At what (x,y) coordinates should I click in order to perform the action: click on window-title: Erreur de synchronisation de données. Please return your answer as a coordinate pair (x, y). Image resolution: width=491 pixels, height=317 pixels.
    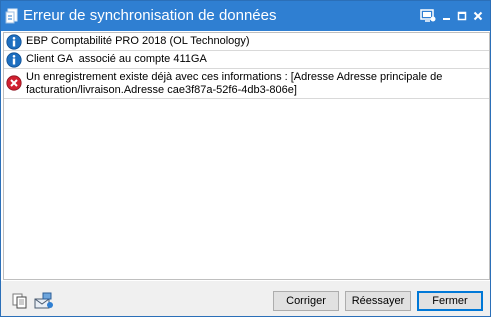
    Looking at the image, I should click on (150, 15).